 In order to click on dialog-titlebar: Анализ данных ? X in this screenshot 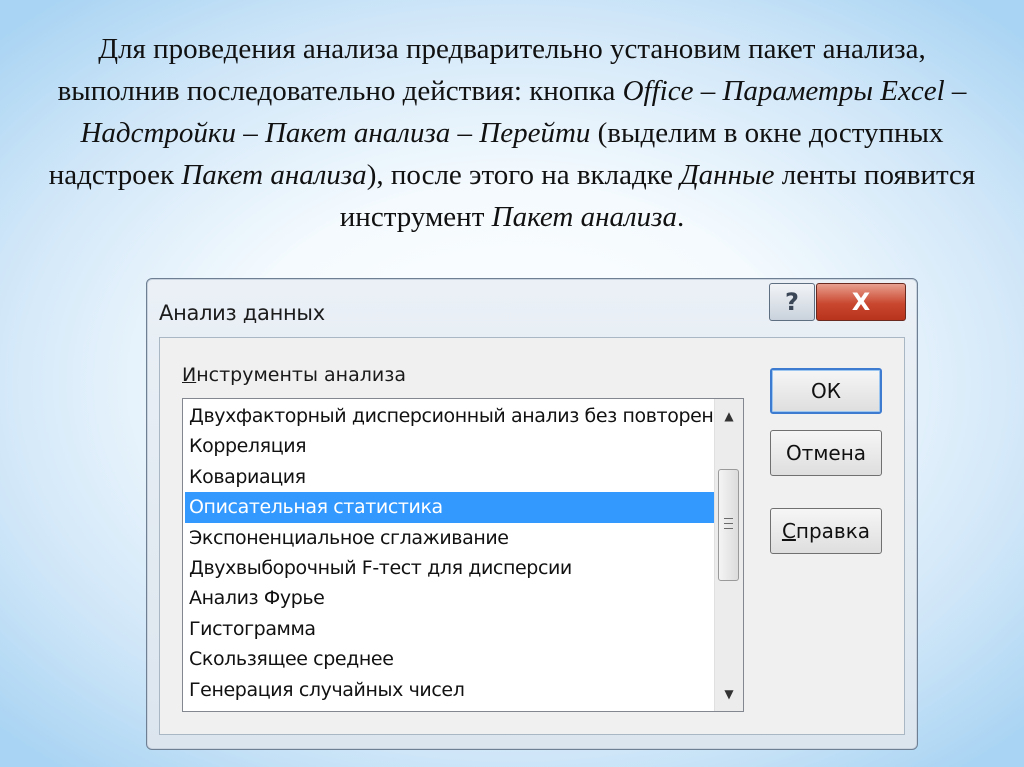, I will do `click(532, 309)`.